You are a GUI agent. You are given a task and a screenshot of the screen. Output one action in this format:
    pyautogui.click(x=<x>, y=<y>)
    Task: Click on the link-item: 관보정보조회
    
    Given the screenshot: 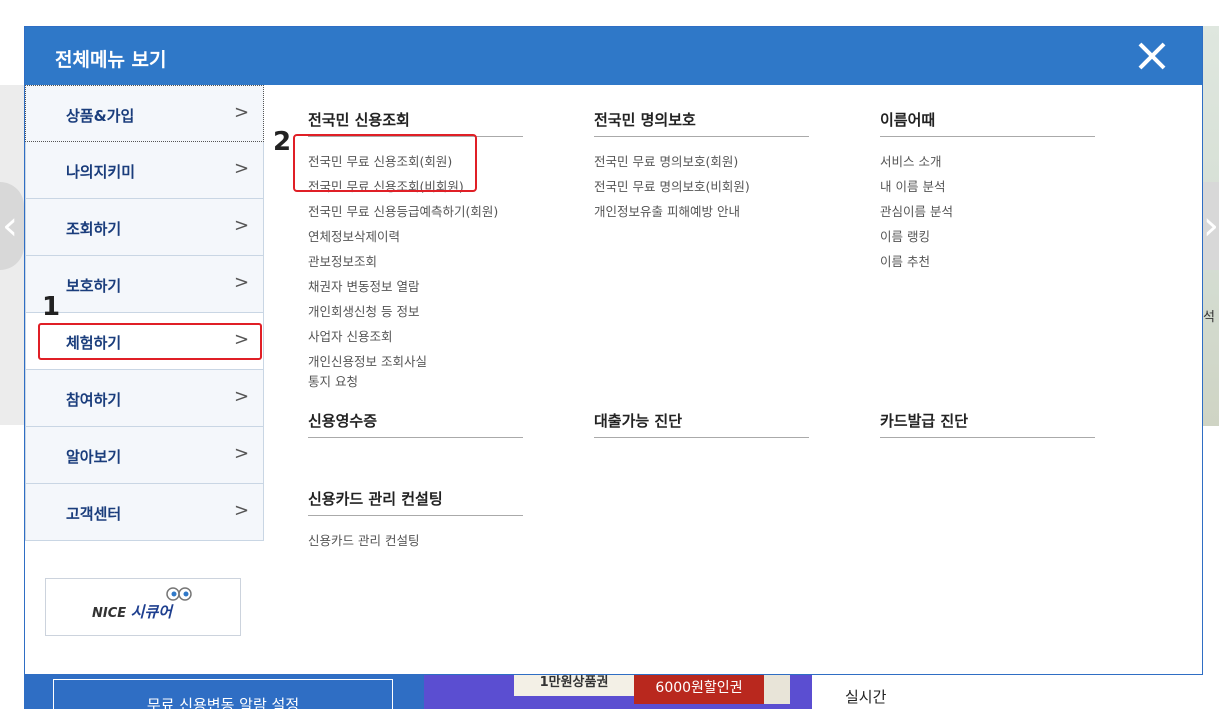 What is the action you would take?
    pyautogui.click(x=415, y=261)
    